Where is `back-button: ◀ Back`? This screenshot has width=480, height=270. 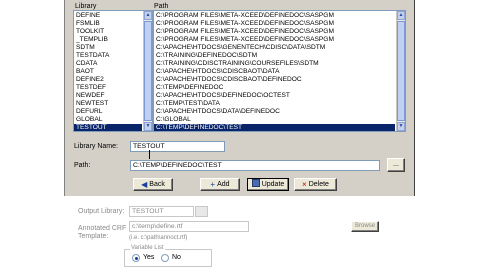
back-button: ◀ Back is located at coordinates (153, 184).